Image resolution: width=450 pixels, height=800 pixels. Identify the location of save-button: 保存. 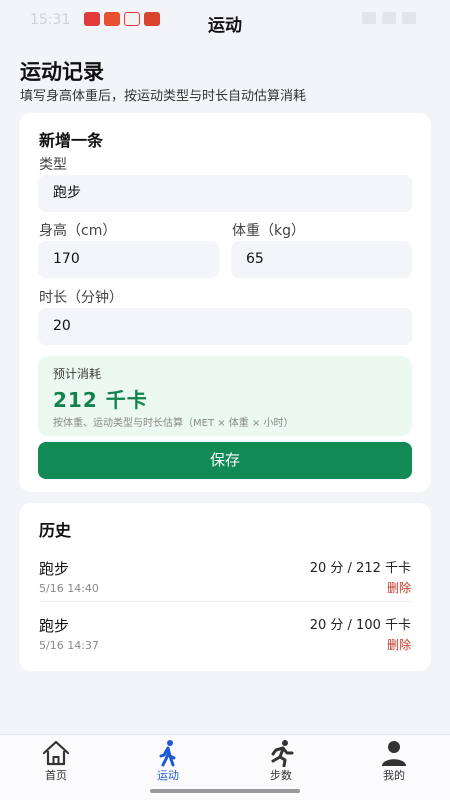
(225, 460).